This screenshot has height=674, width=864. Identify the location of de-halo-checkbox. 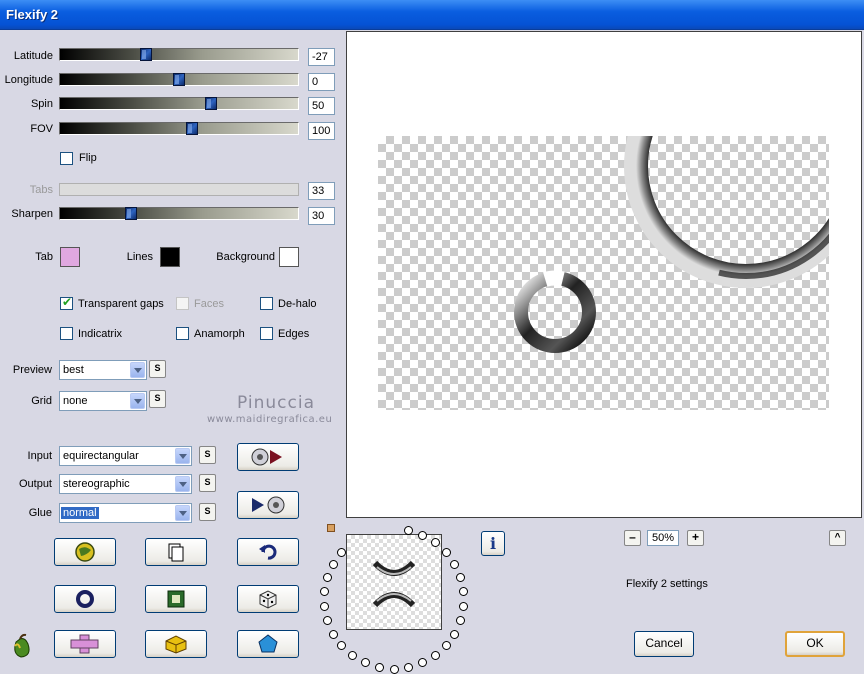
(266, 303).